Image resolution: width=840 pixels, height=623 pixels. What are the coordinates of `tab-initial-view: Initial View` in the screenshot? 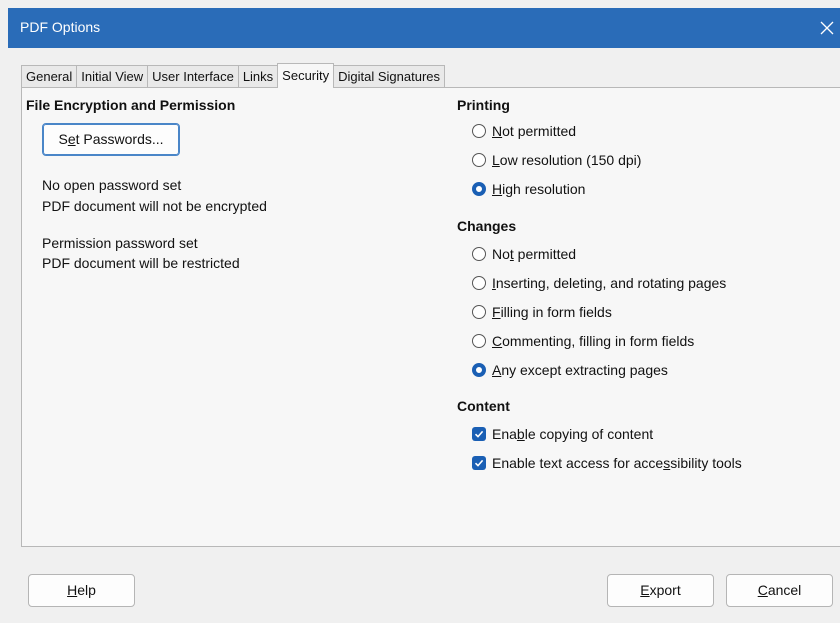 It's located at (112, 76).